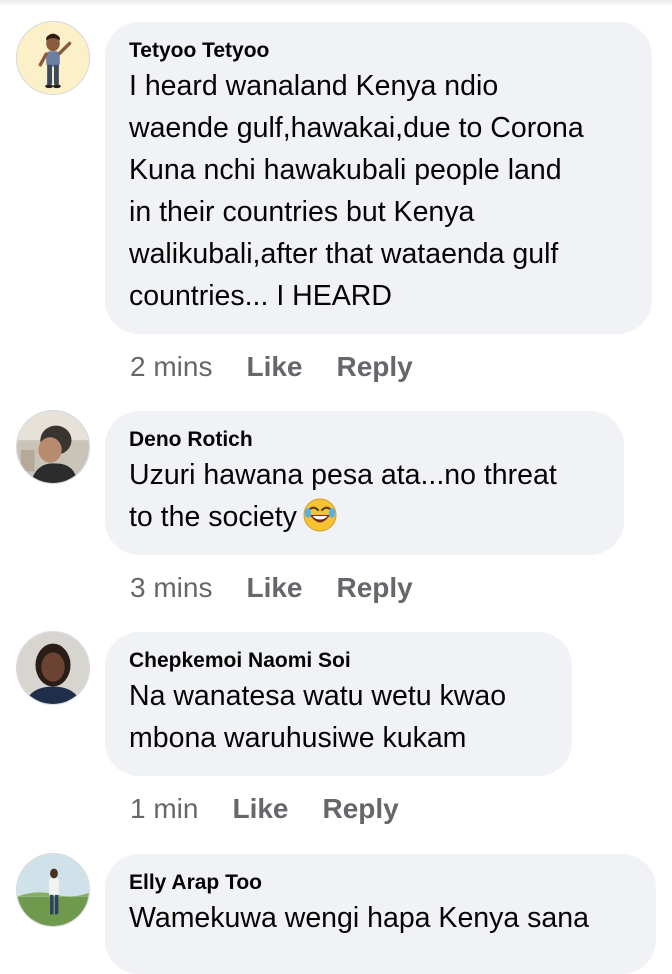 Image resolution: width=672 pixels, height=974 pixels. I want to click on comment-text-line: to the society, so click(213, 517).